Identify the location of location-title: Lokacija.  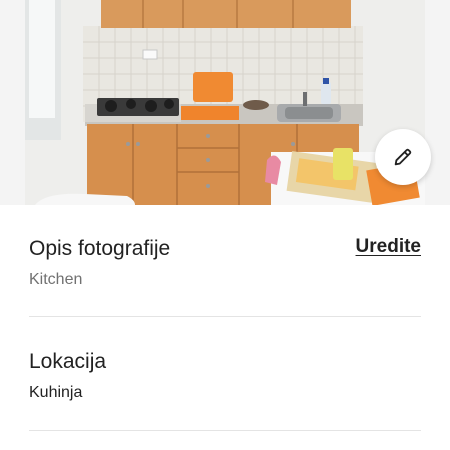
(68, 361).